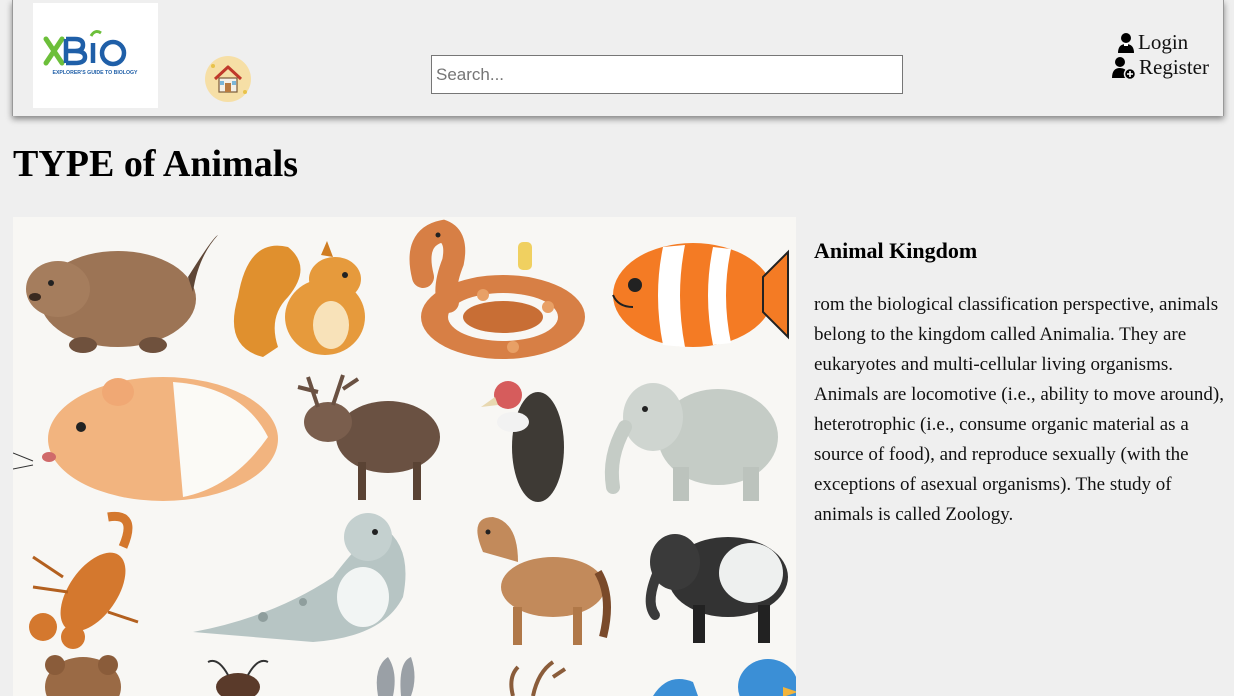 This screenshot has width=1234, height=696. What do you see at coordinates (95, 55) in the screenshot?
I see `site-logo: EXPLORER'S GUIDE TO BIOLOGY` at bounding box center [95, 55].